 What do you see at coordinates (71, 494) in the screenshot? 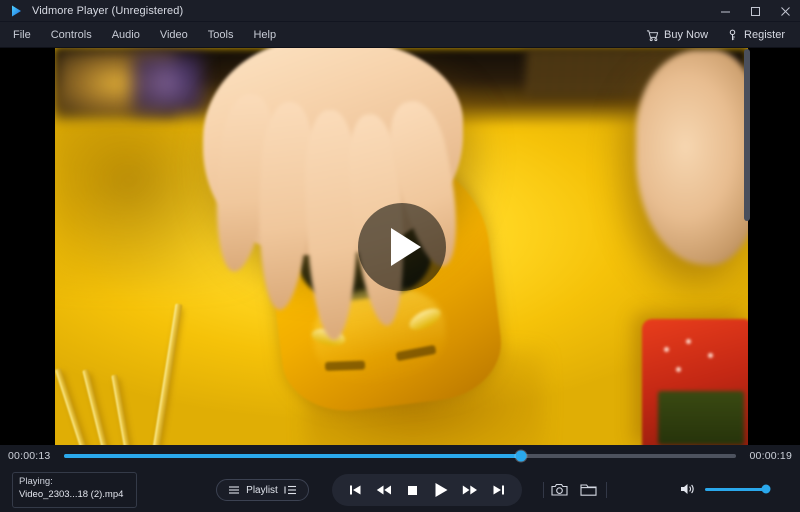
I see `now-playing-filename: Video_2303...18 (2).mp4` at bounding box center [71, 494].